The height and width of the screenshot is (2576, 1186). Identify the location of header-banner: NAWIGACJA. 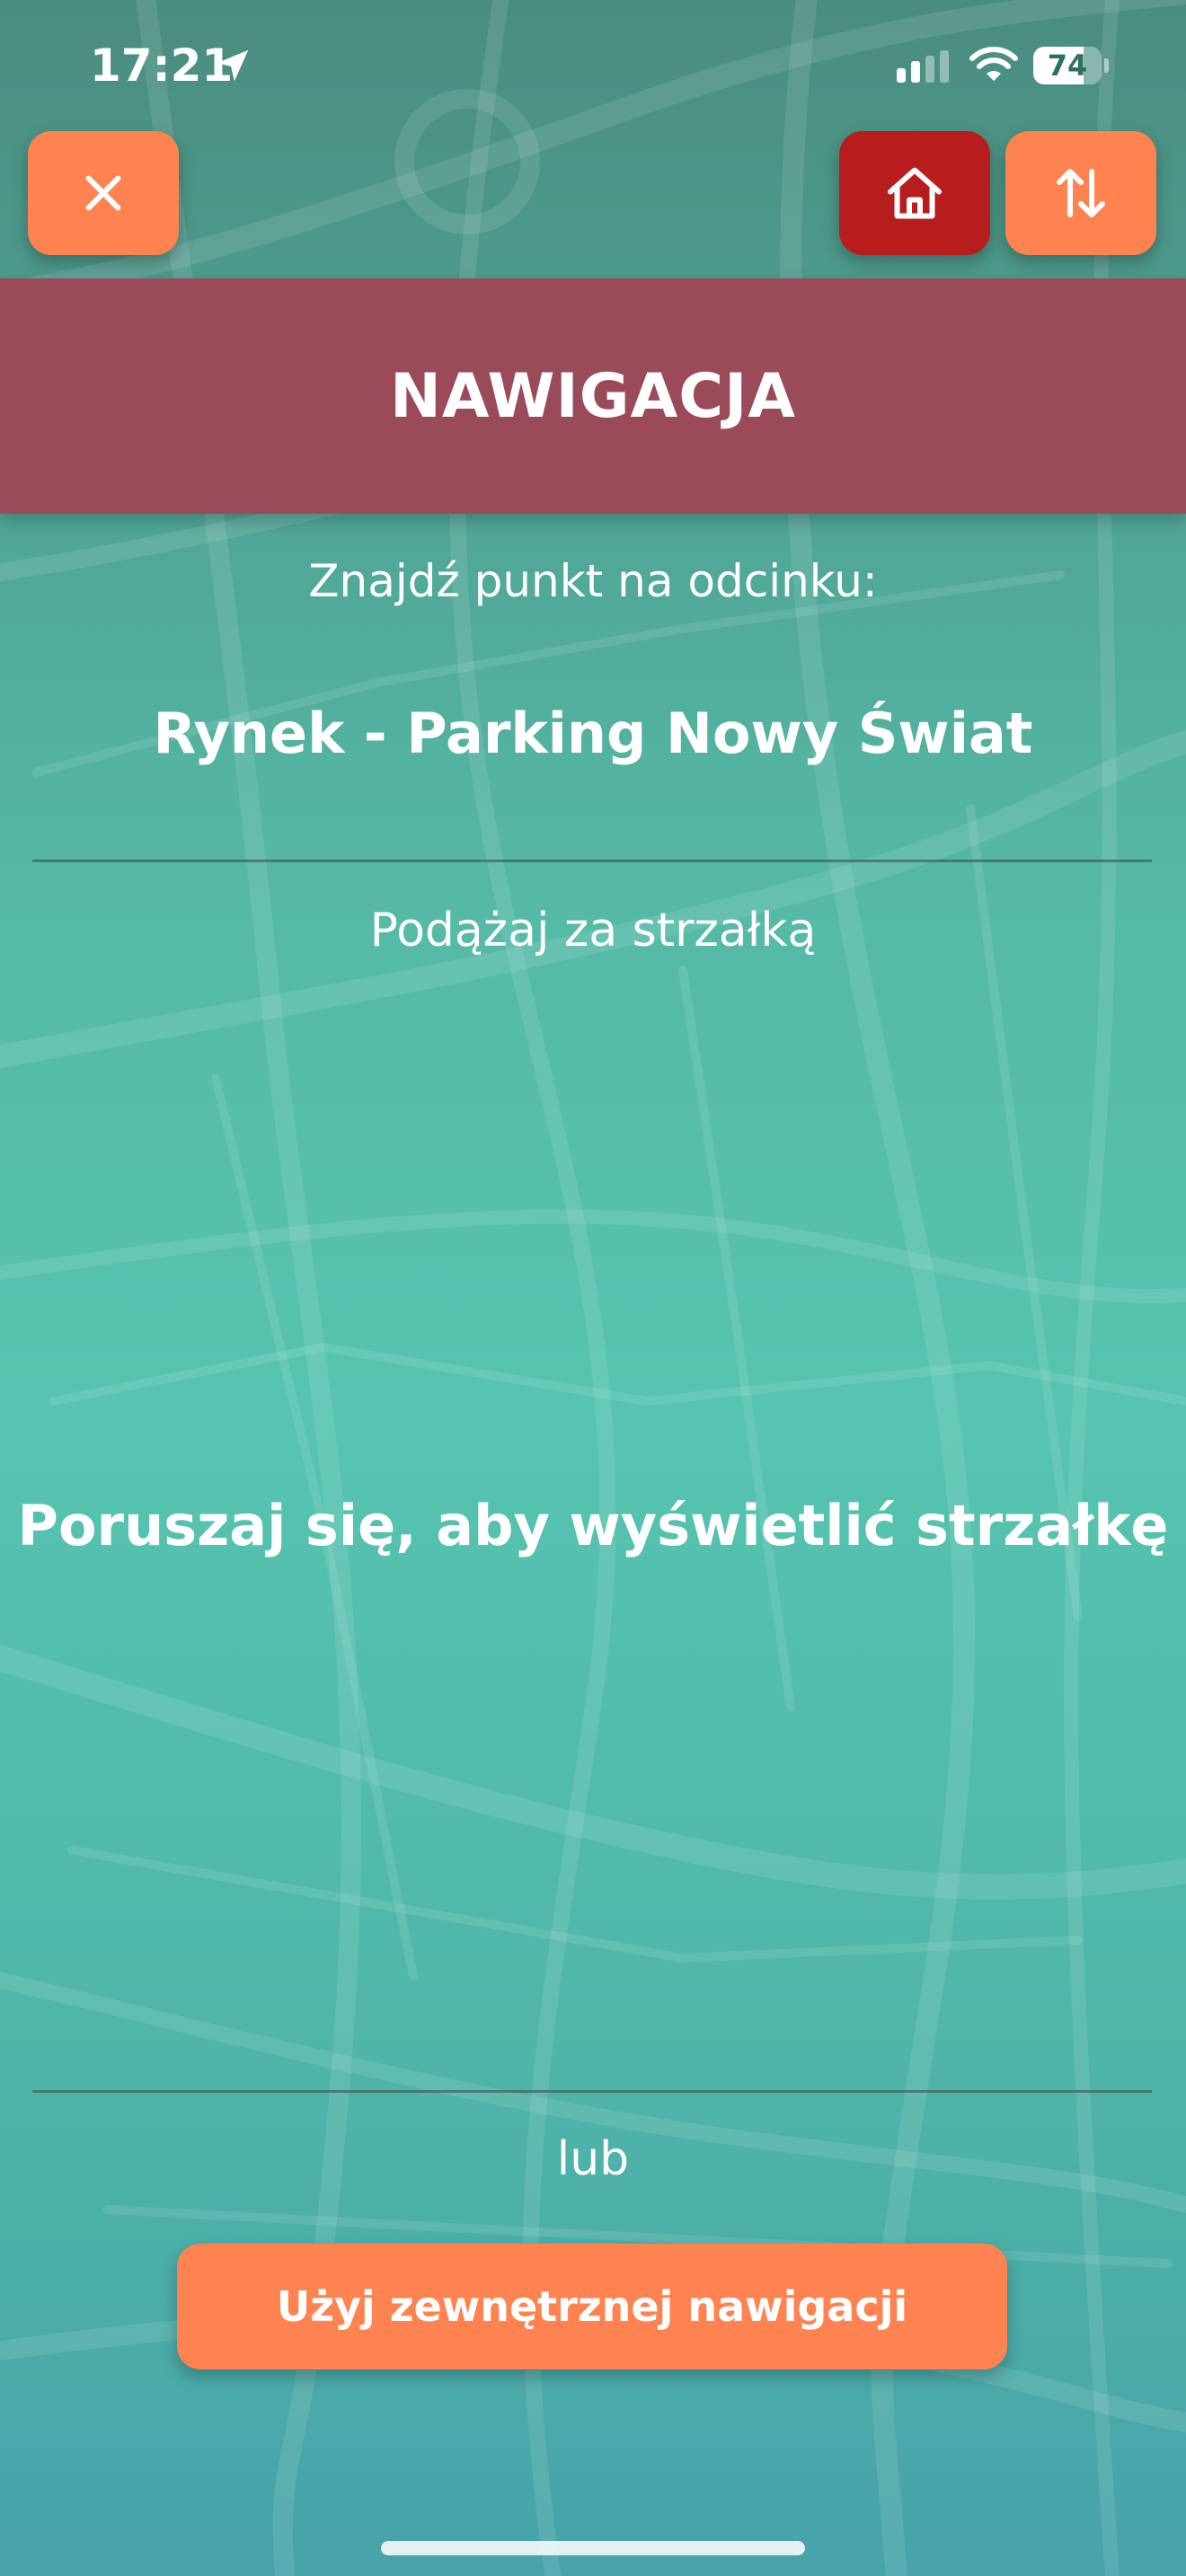
(593, 396).